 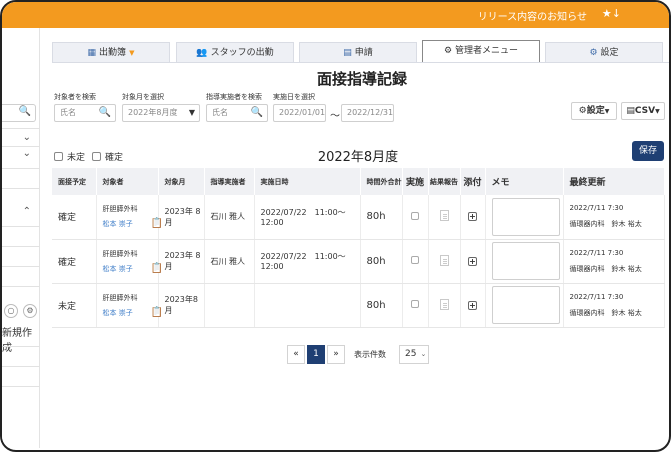 What do you see at coordinates (367, 113) in the screenshot?
I see `date-to-input: 2022/12/31` at bounding box center [367, 113].